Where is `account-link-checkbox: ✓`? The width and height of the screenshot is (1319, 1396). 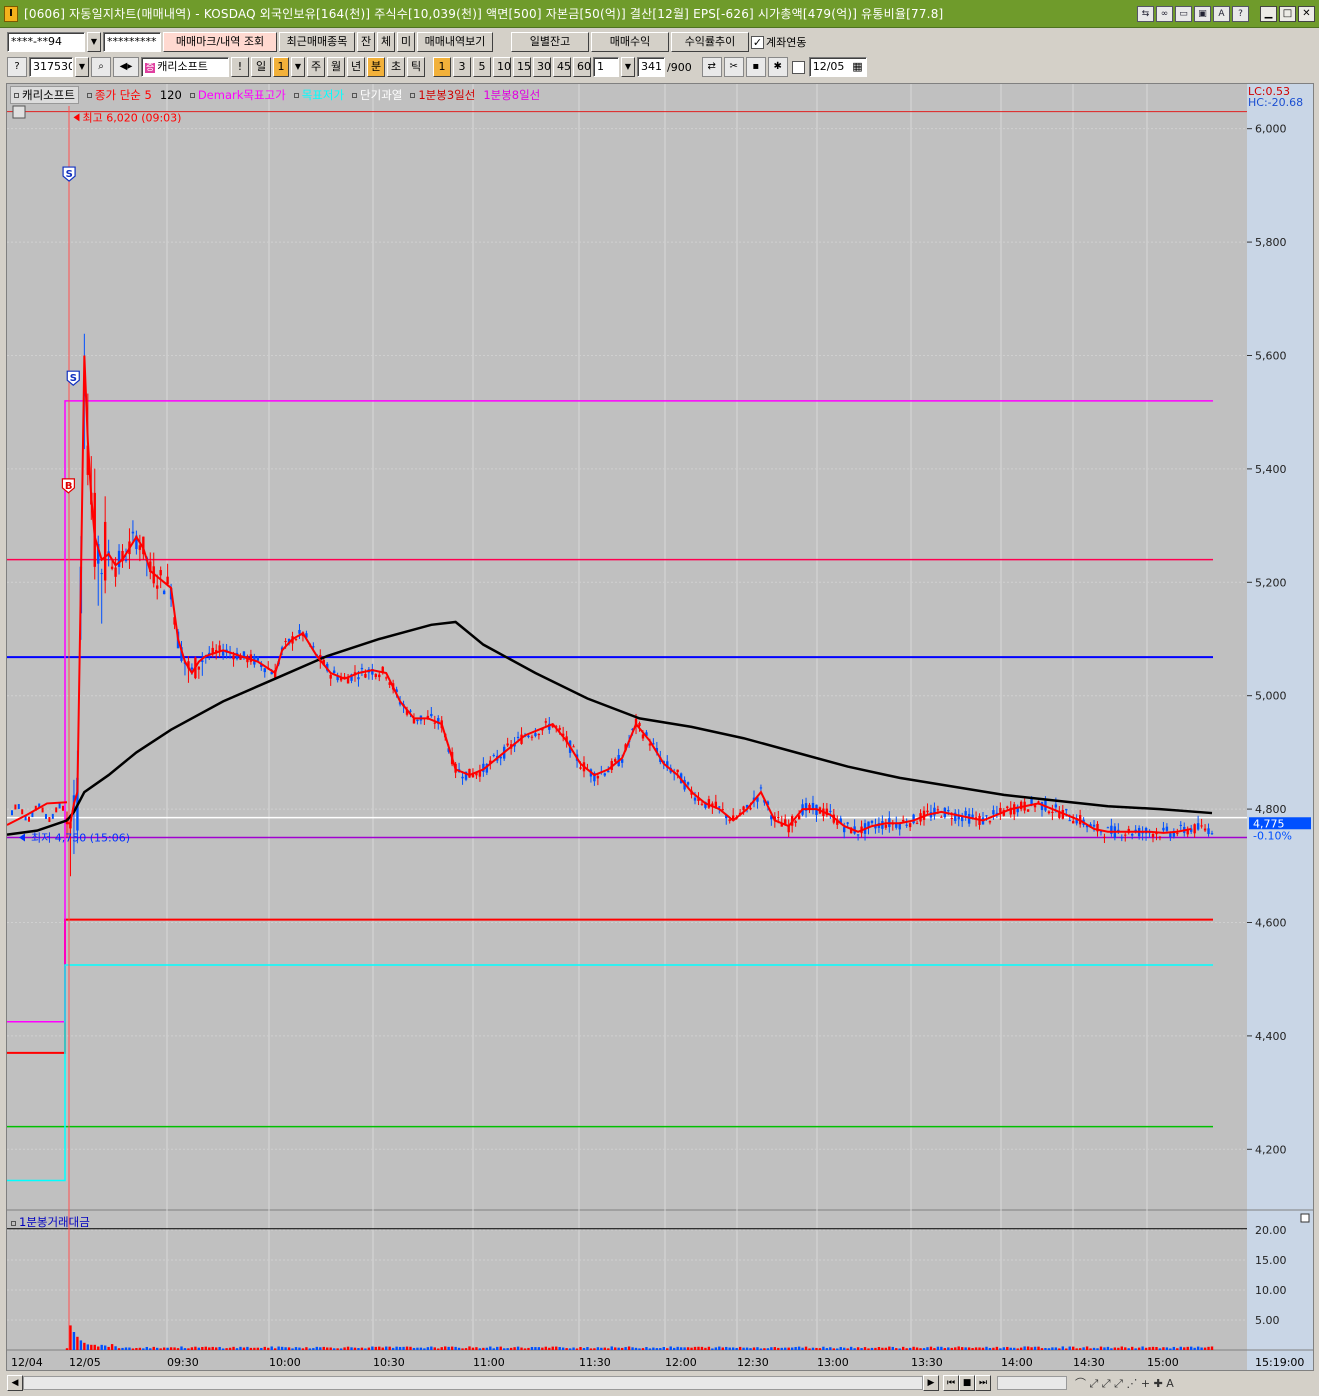 account-link-checkbox: ✓ is located at coordinates (757, 42).